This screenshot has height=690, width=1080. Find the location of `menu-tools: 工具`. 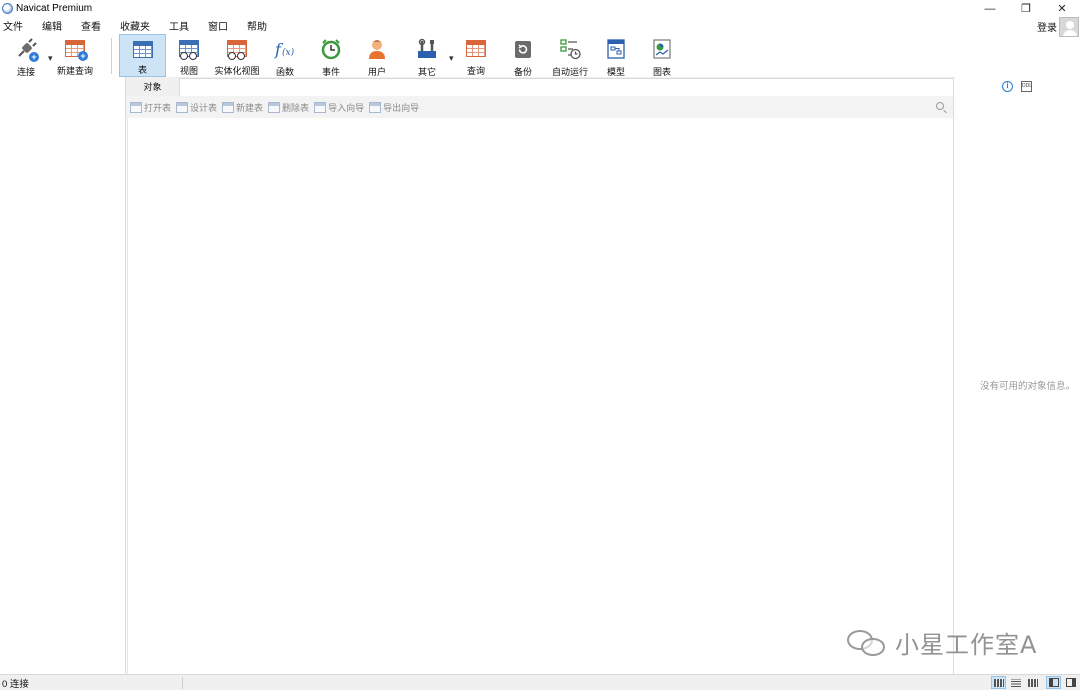

menu-tools: 工具 is located at coordinates (180, 25).